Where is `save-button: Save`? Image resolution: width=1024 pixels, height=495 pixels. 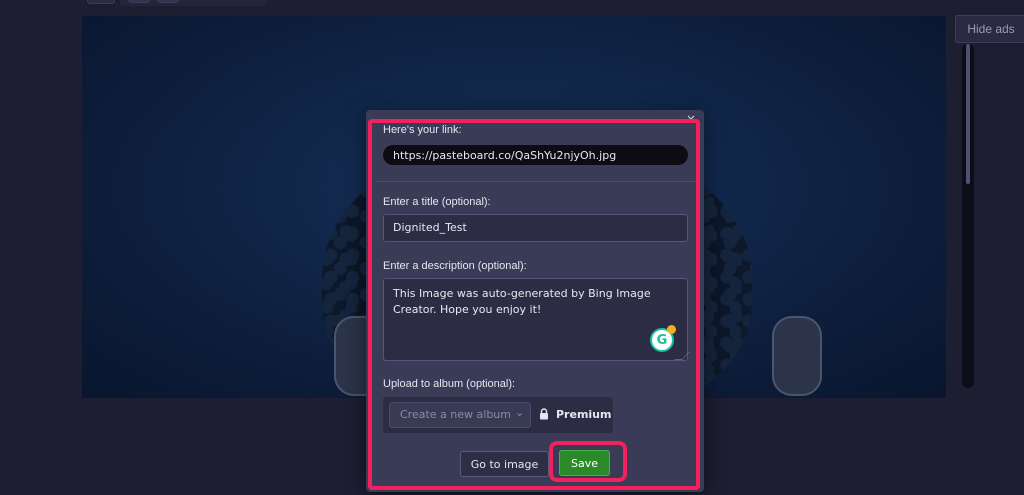 save-button: Save is located at coordinates (584, 463).